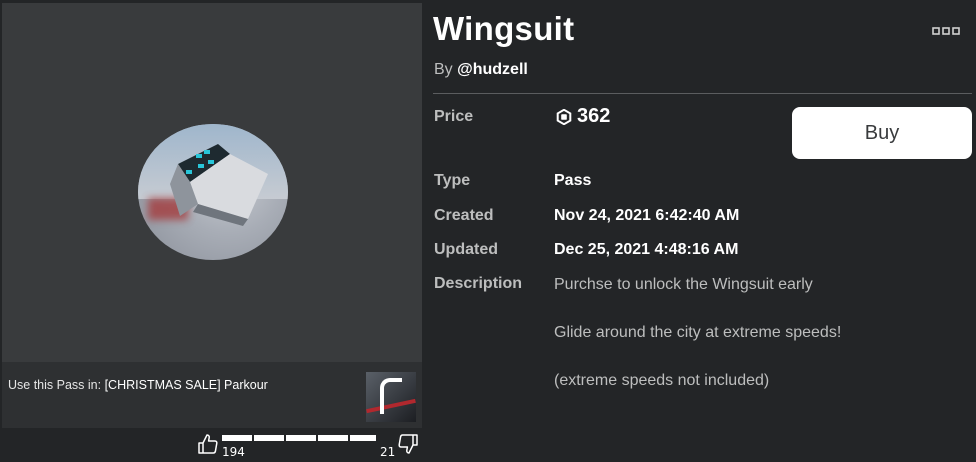  Describe the element at coordinates (698, 332) in the screenshot. I see `description-line: Glide around the city at extreme speeds!` at that location.